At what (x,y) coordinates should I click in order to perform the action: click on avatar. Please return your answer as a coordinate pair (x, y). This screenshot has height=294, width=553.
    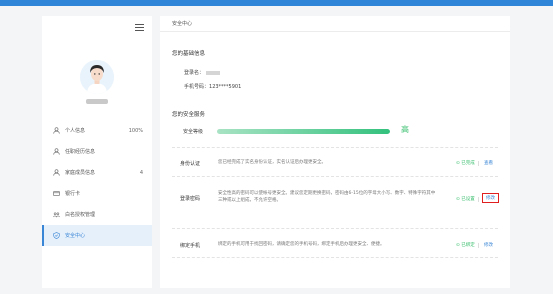
    Looking at the image, I should click on (97, 77).